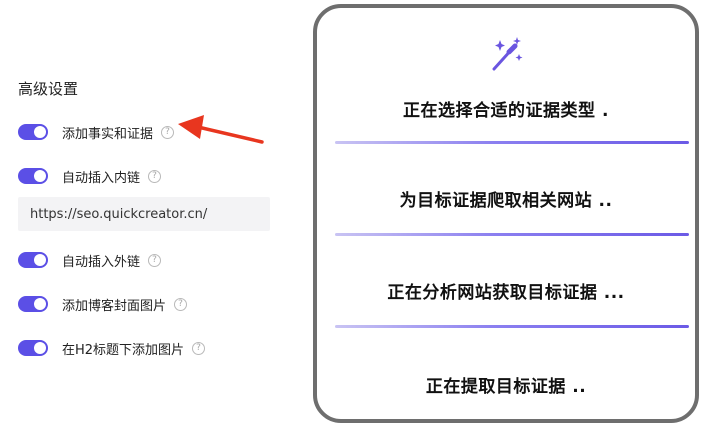 Image resolution: width=704 pixels, height=430 pixels. Describe the element at coordinates (123, 350) in the screenshot. I see `setting-label: 在H2标题下添加图片` at that location.